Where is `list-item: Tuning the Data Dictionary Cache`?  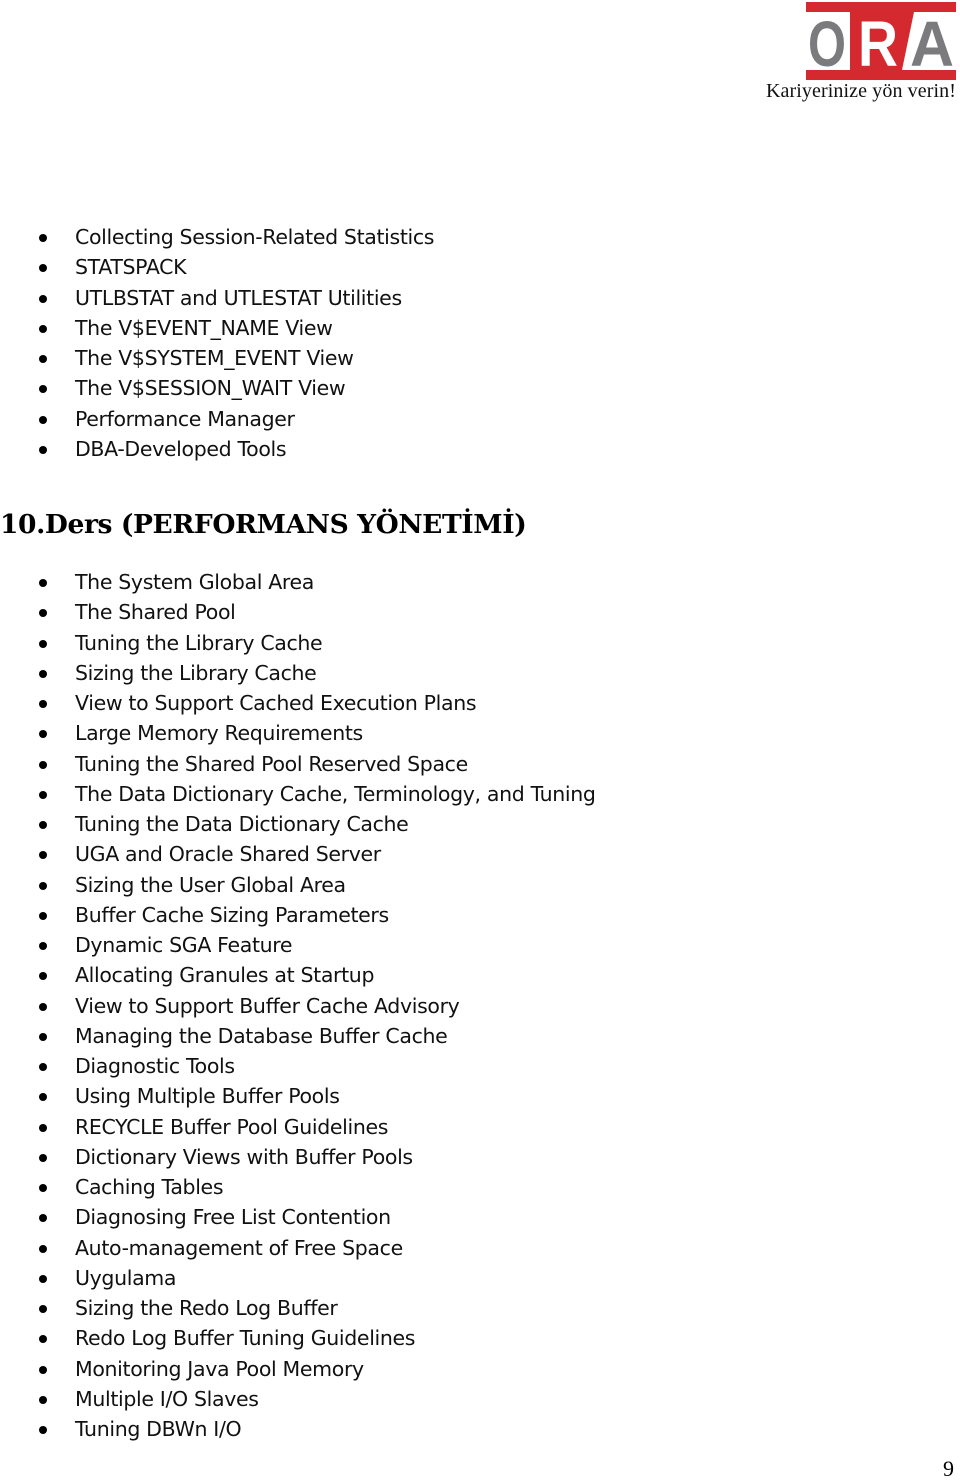 list-item: Tuning the Data Dictionary Cache is located at coordinates (298, 824).